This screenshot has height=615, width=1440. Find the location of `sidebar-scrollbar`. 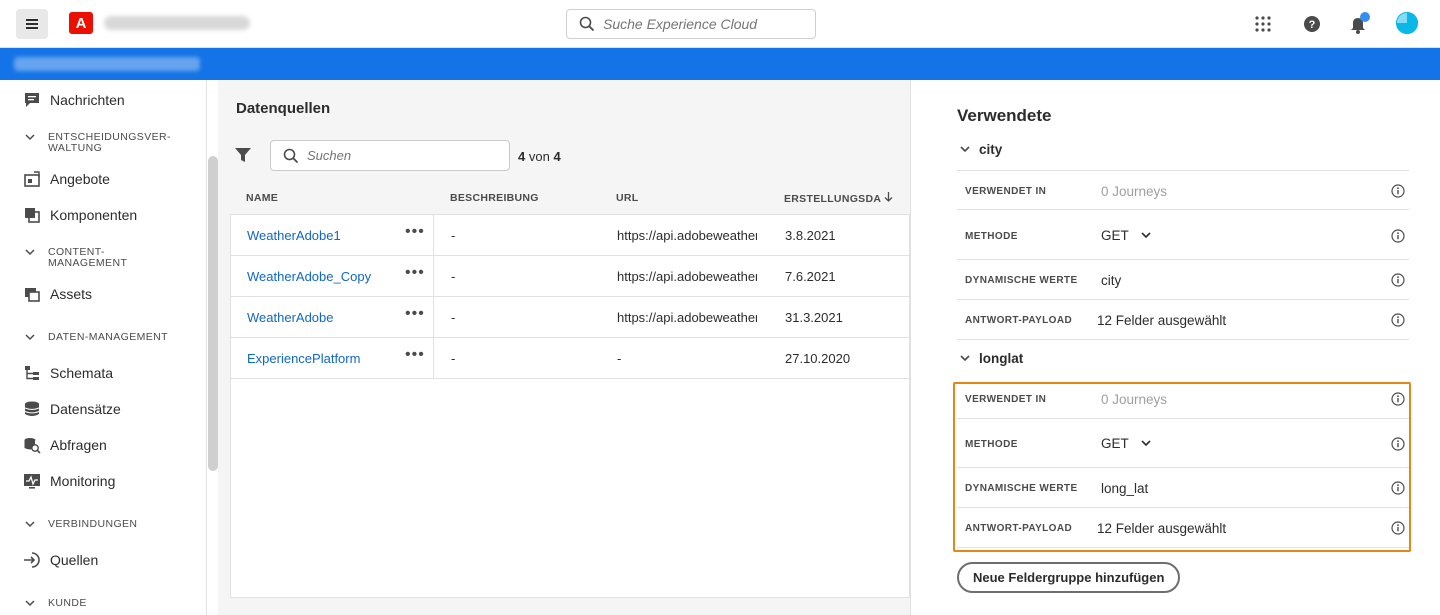

sidebar-scrollbar is located at coordinates (213, 313).